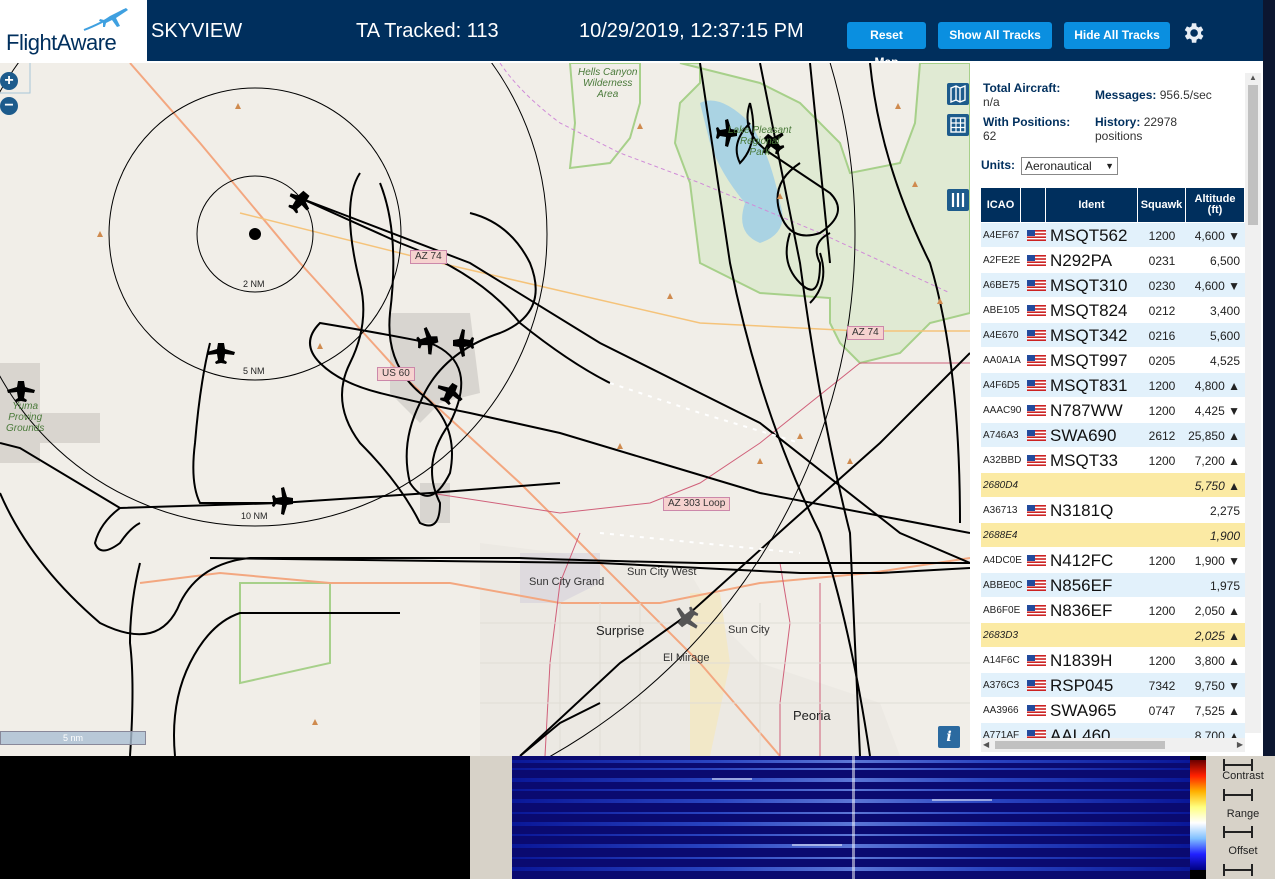 The image size is (1275, 879). What do you see at coordinates (254, 516) in the screenshot?
I see `ring-label-10nm: 10 NM` at bounding box center [254, 516].